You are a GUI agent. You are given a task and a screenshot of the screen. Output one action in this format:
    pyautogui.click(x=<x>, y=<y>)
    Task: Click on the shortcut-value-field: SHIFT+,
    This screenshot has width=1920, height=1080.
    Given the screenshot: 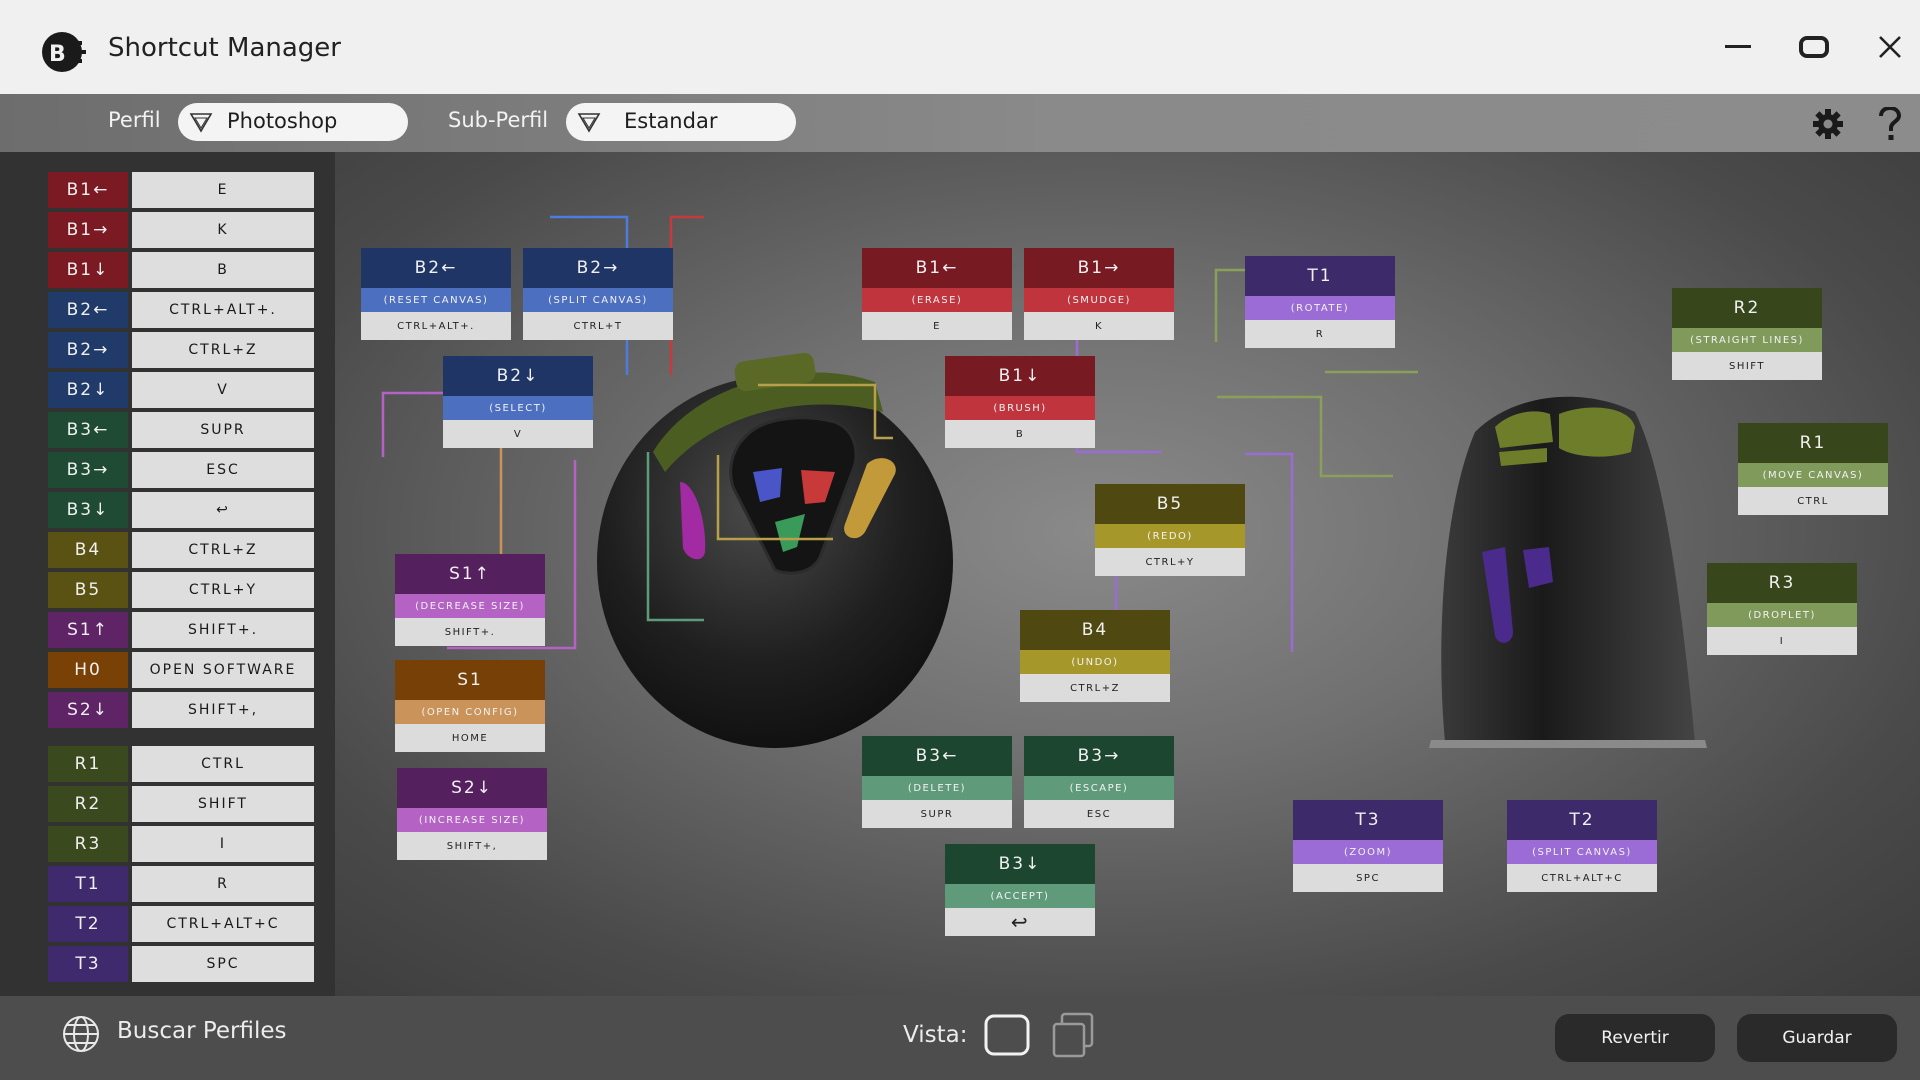 What is the action you would take?
    pyautogui.click(x=223, y=710)
    